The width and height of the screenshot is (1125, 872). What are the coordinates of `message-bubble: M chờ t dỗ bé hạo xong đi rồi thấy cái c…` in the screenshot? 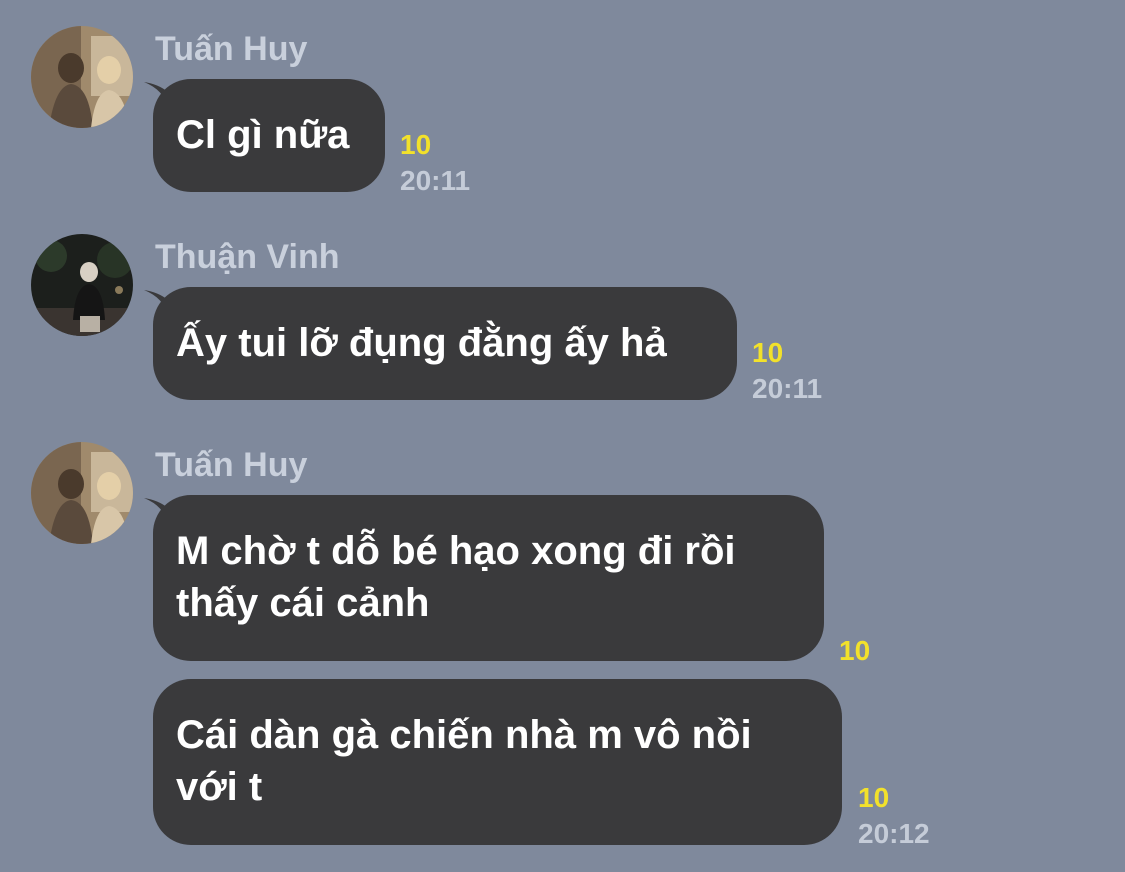 It's located at (488, 578).